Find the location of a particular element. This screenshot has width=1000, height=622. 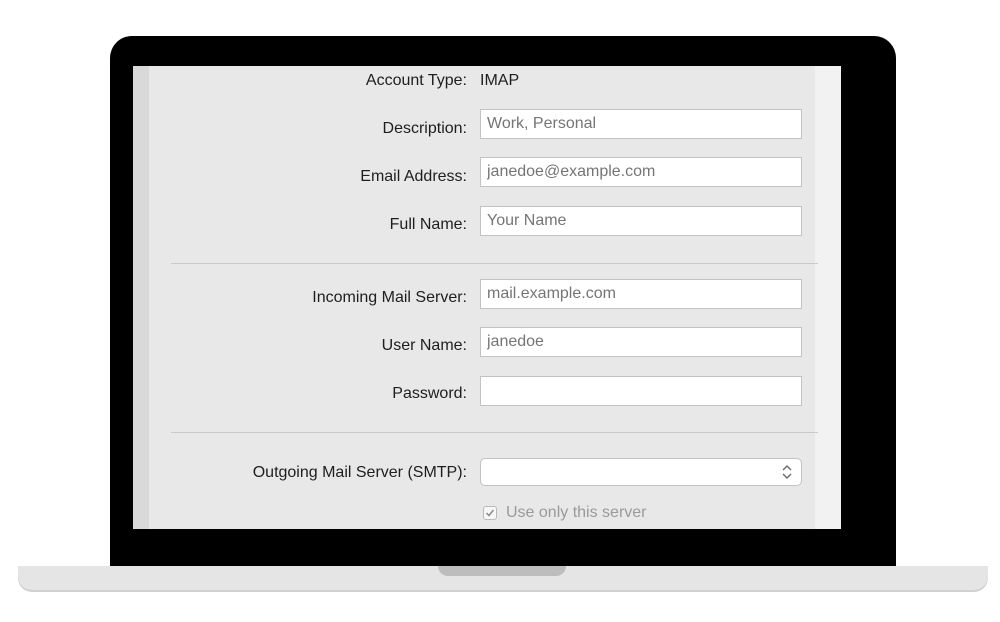

password-field is located at coordinates (641, 391).